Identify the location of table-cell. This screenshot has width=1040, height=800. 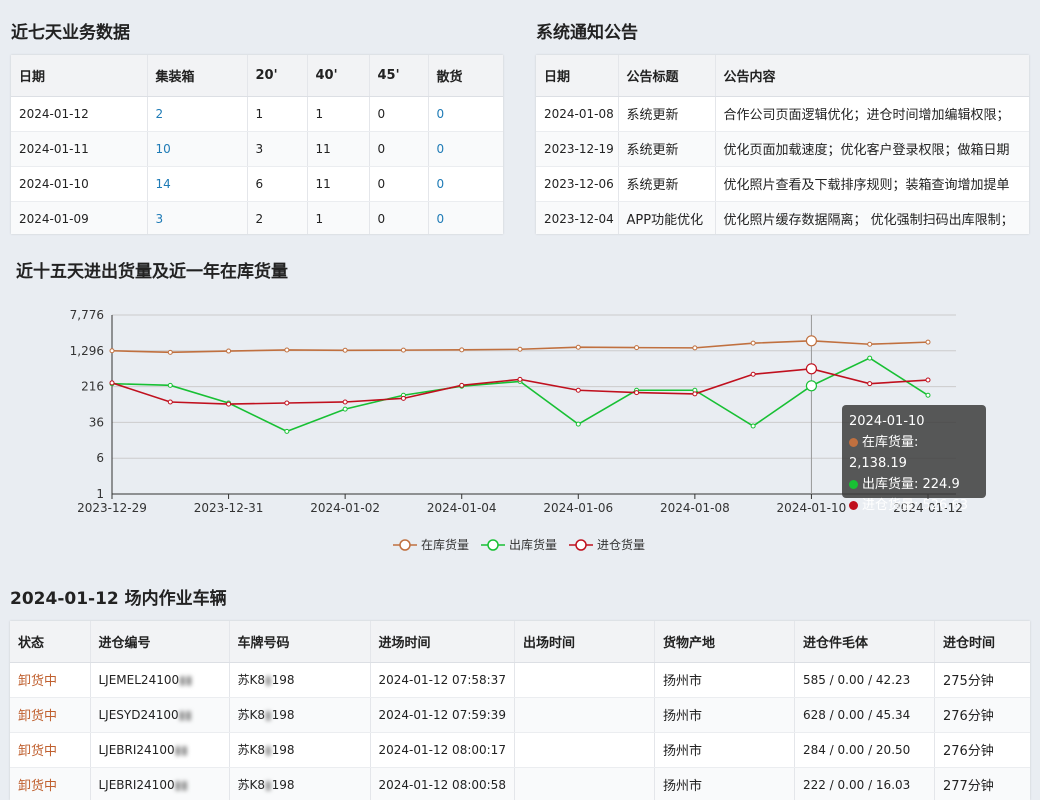
(584, 680).